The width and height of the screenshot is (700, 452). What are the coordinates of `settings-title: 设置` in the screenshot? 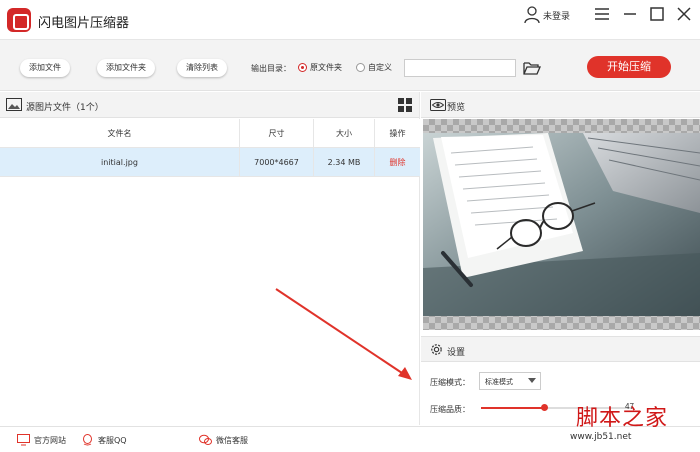 It's located at (456, 353).